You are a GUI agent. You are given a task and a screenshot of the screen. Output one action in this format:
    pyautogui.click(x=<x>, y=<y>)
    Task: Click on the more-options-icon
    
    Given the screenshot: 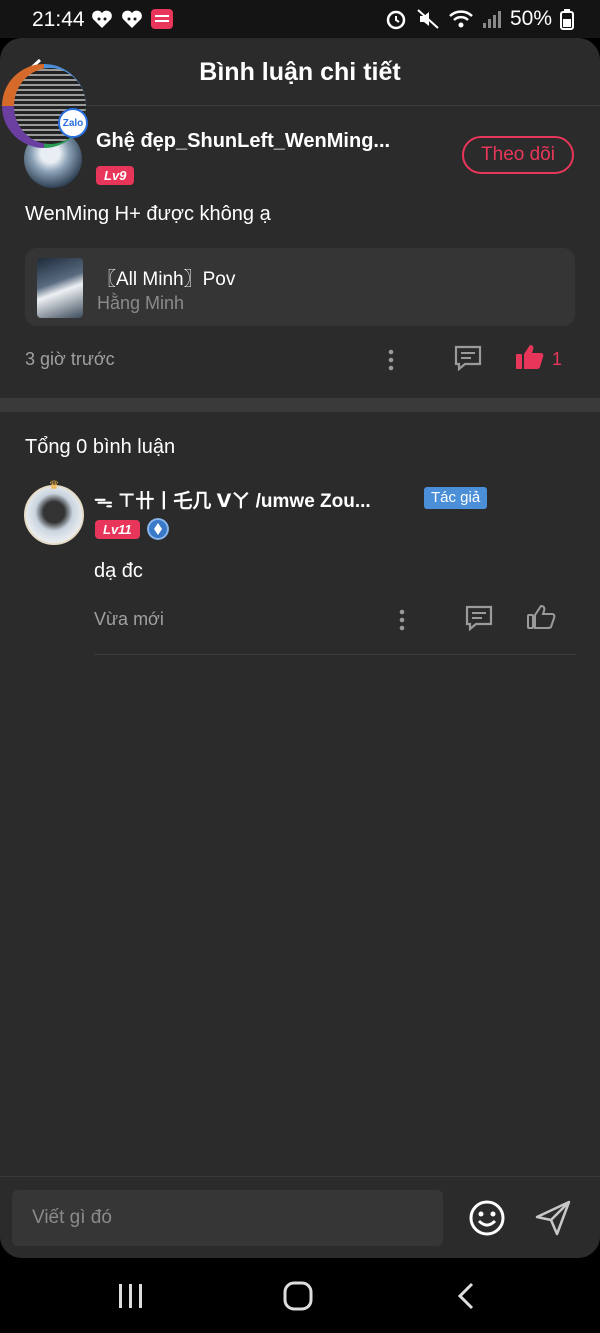 What is the action you would take?
    pyautogui.click(x=391, y=360)
    